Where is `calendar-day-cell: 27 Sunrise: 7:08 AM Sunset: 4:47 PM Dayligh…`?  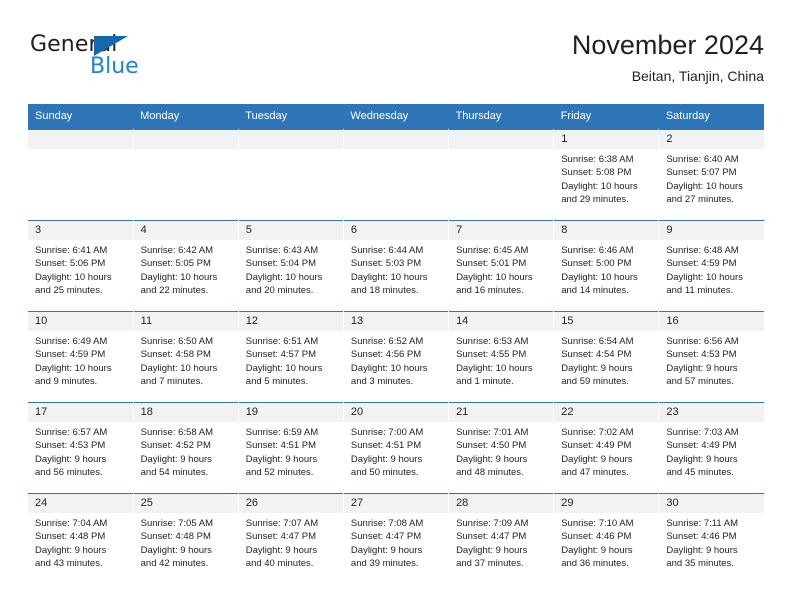 calendar-day-cell: 27 Sunrise: 7:08 AM Sunset: 4:47 PM Dayligh… is located at coordinates (396, 538).